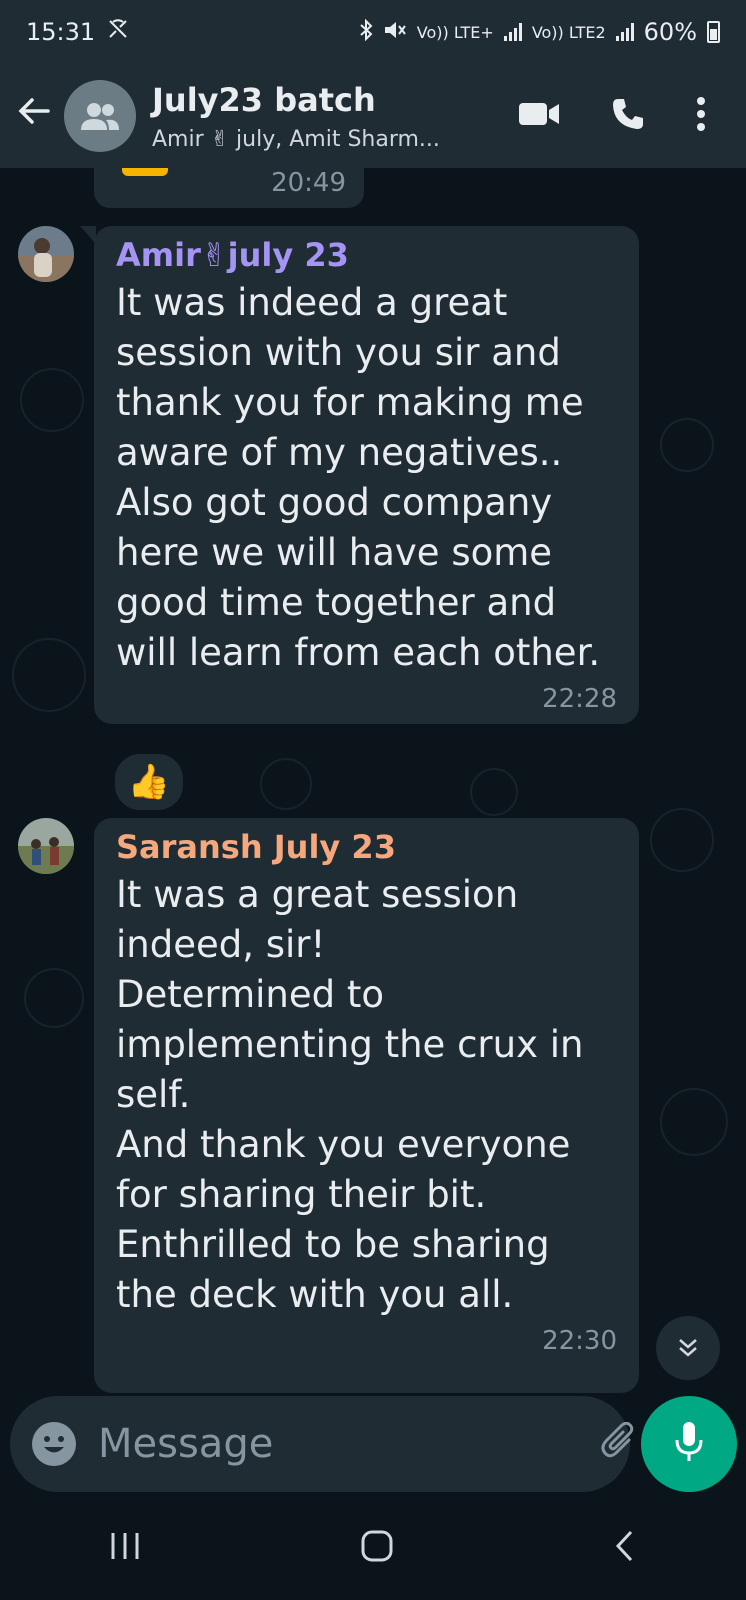  Describe the element at coordinates (46, 254) in the screenshot. I see `avatar-amir` at that location.